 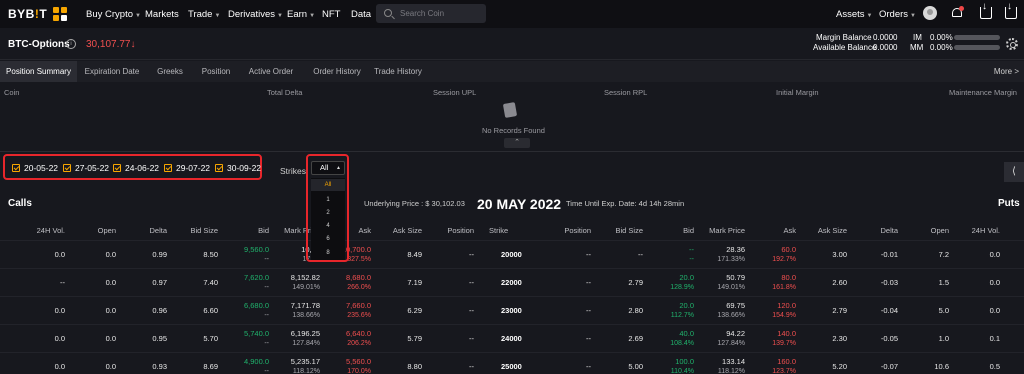 What do you see at coordinates (256, 333) in the screenshot?
I see `cell-c-bid: 5,740.0` at bounding box center [256, 333].